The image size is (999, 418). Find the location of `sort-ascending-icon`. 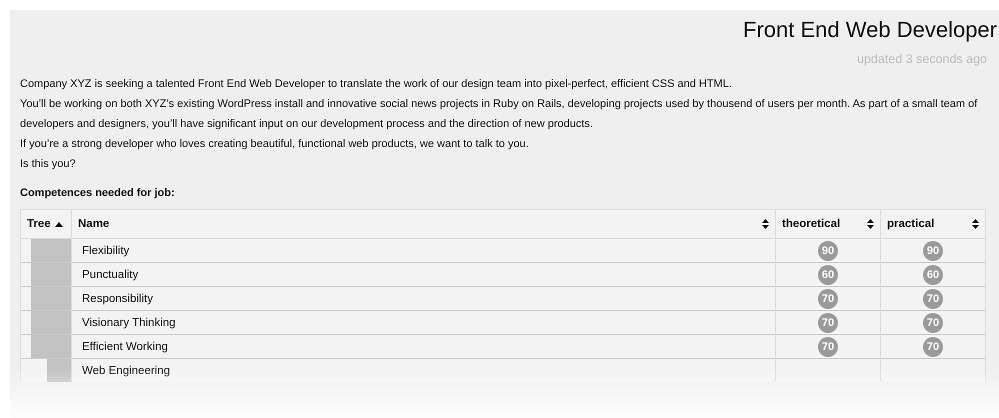

sort-ascending-icon is located at coordinates (58, 224).